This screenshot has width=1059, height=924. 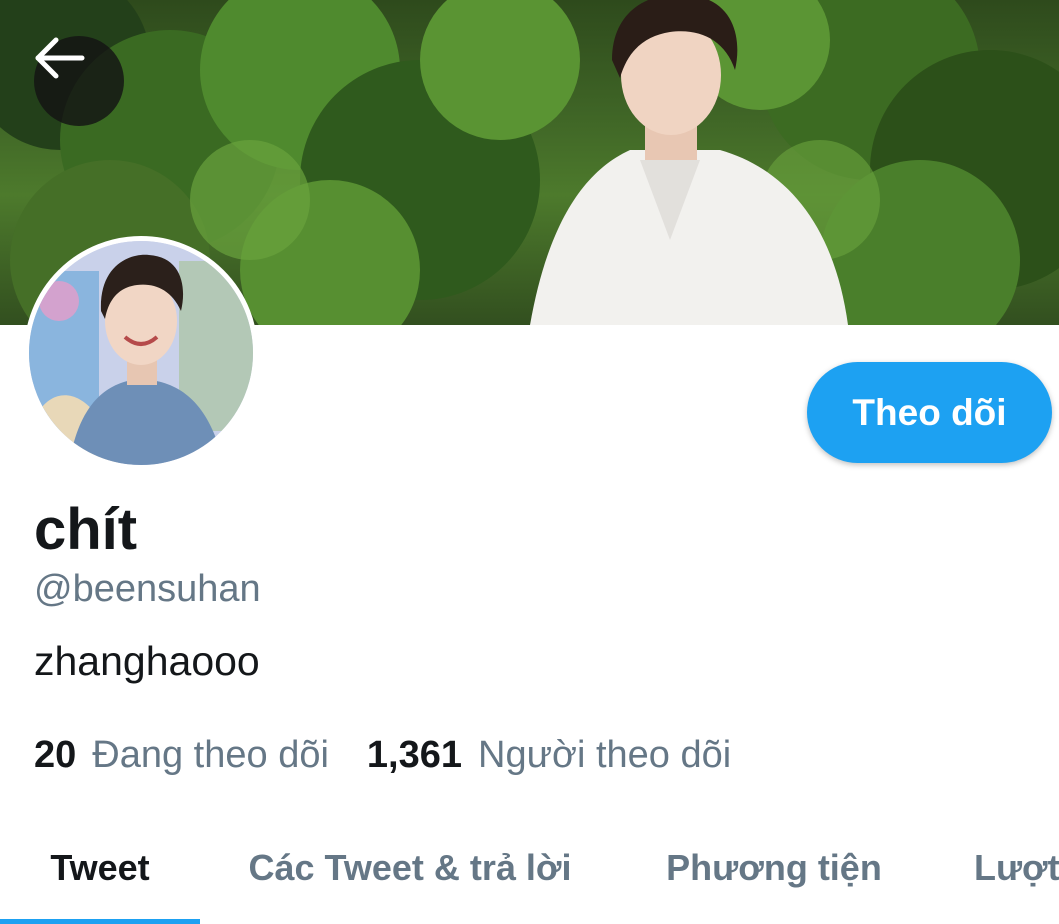 What do you see at coordinates (410, 868) in the screenshot?
I see `tab-tweets-and-replies: Các Tweet & trả lời` at bounding box center [410, 868].